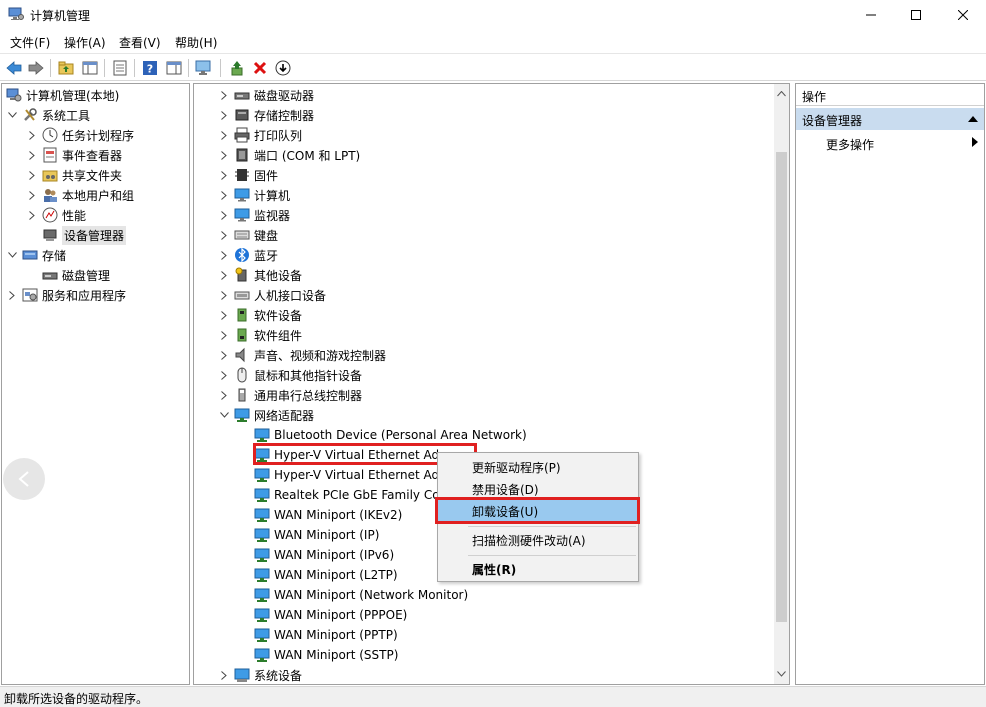 This screenshot has height=707, width=986. I want to click on more-actions-item: 更多操作, so click(850, 144).